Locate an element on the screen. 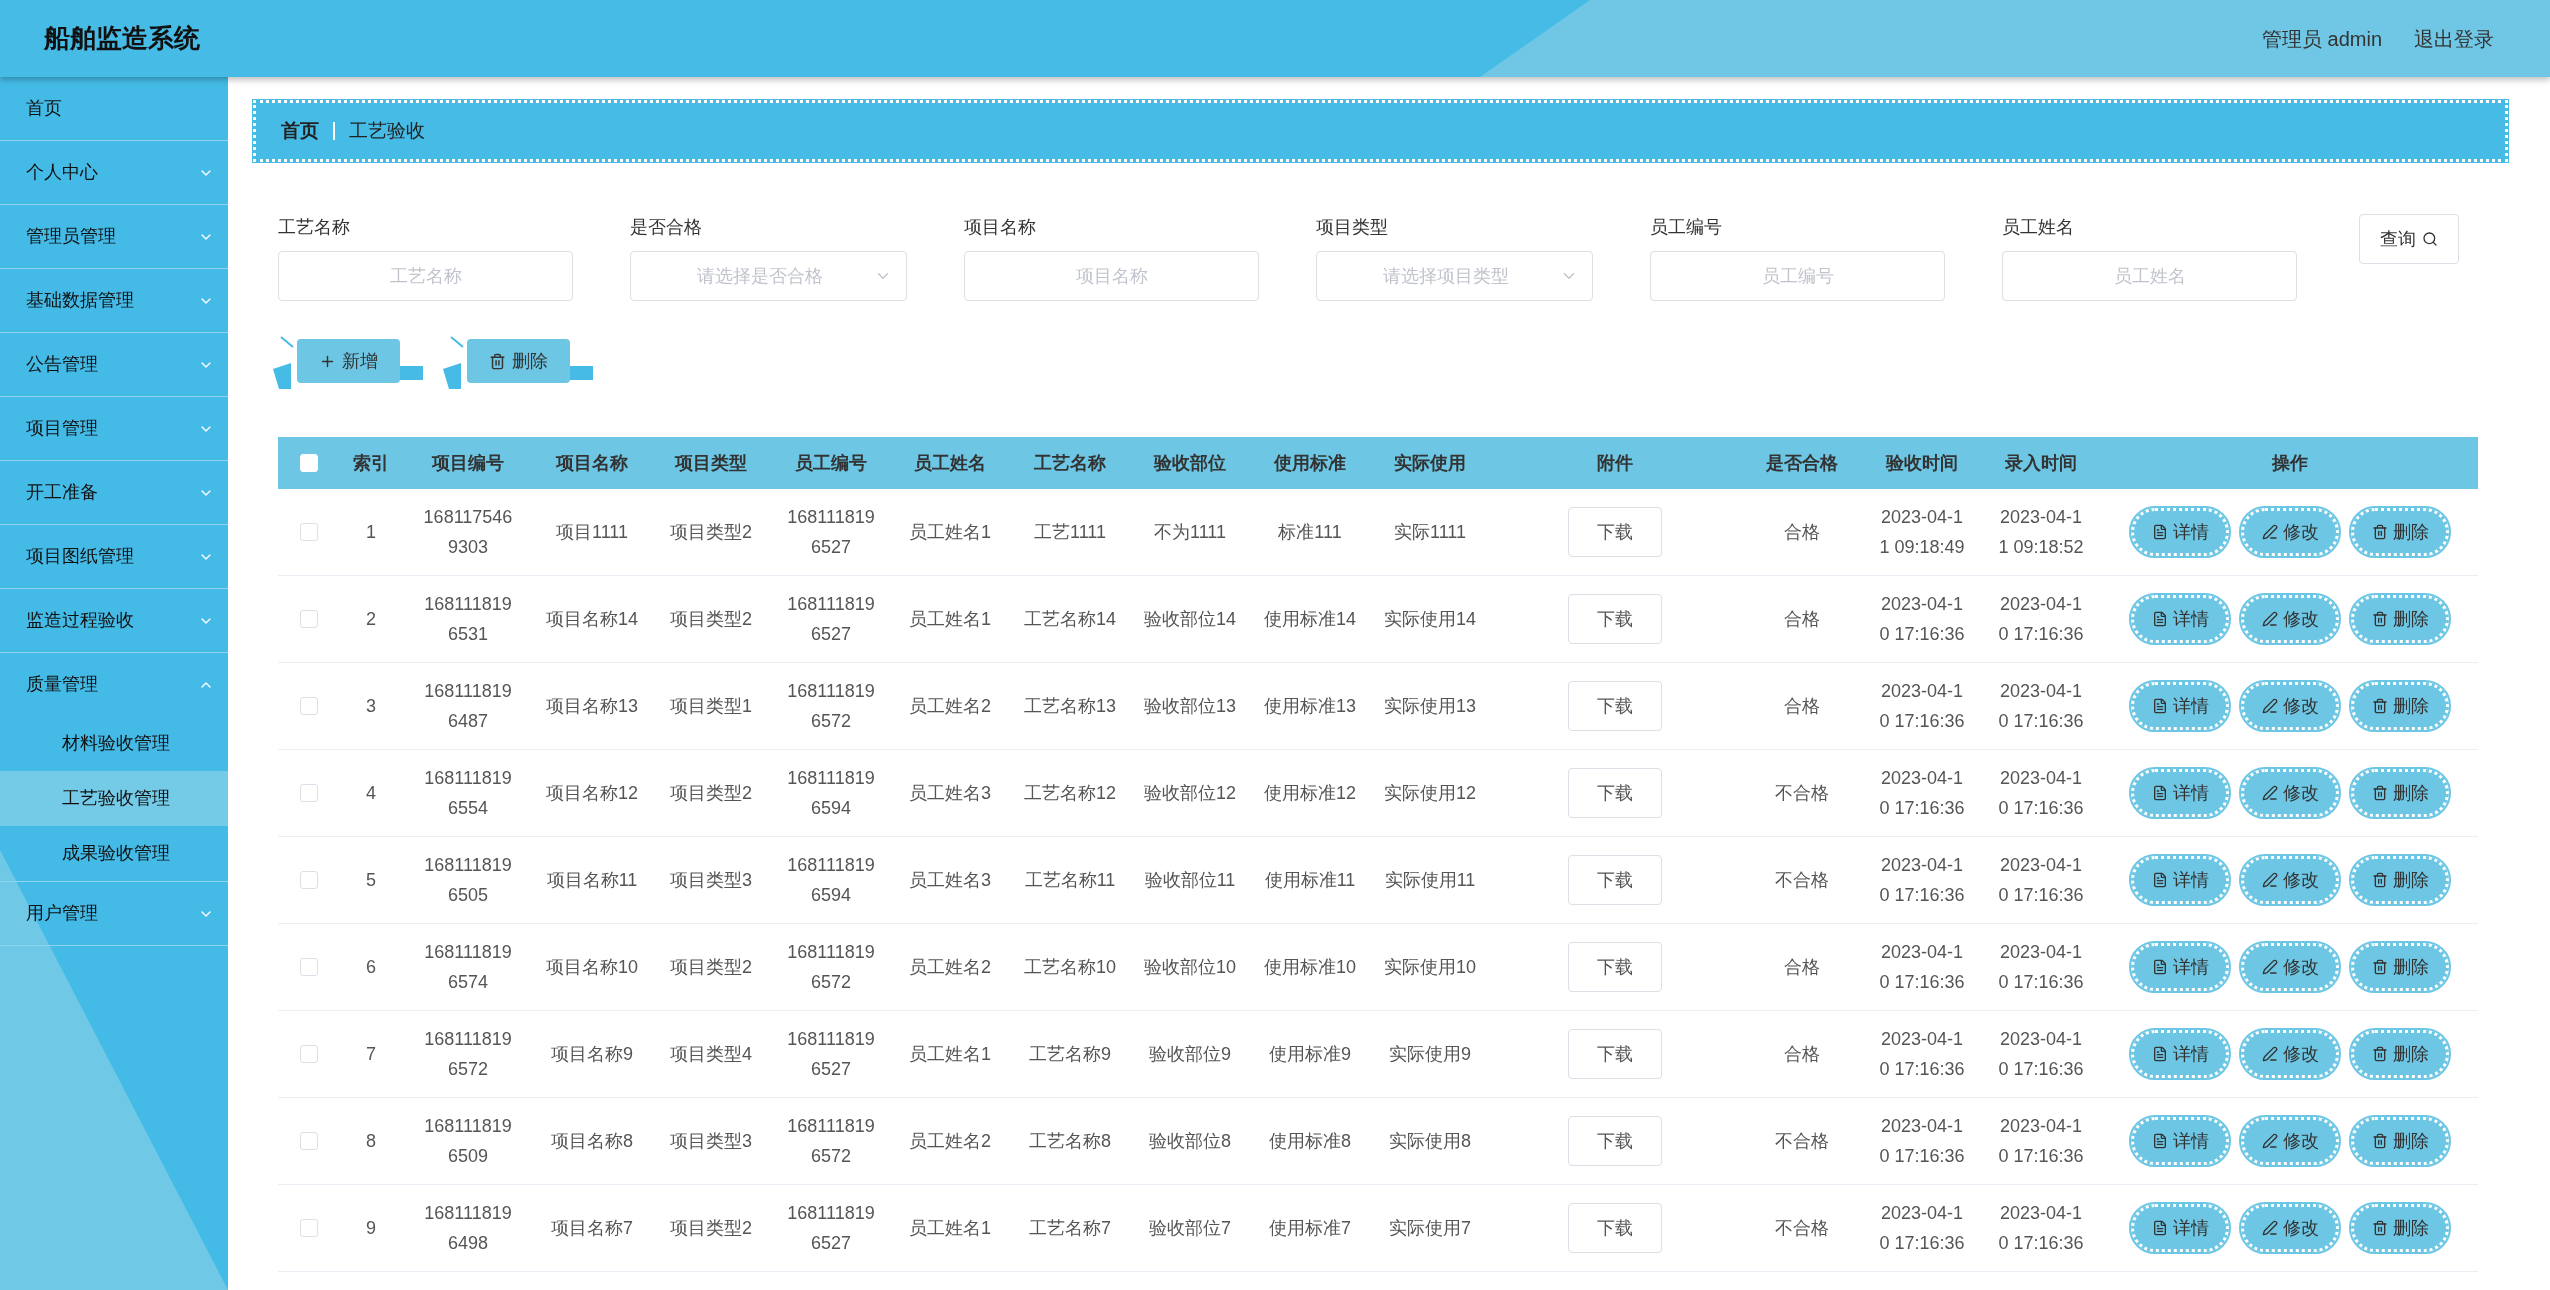 Image resolution: width=2550 pixels, height=1290 pixels. table-cell-text: 实际使用14 is located at coordinates (1430, 619).